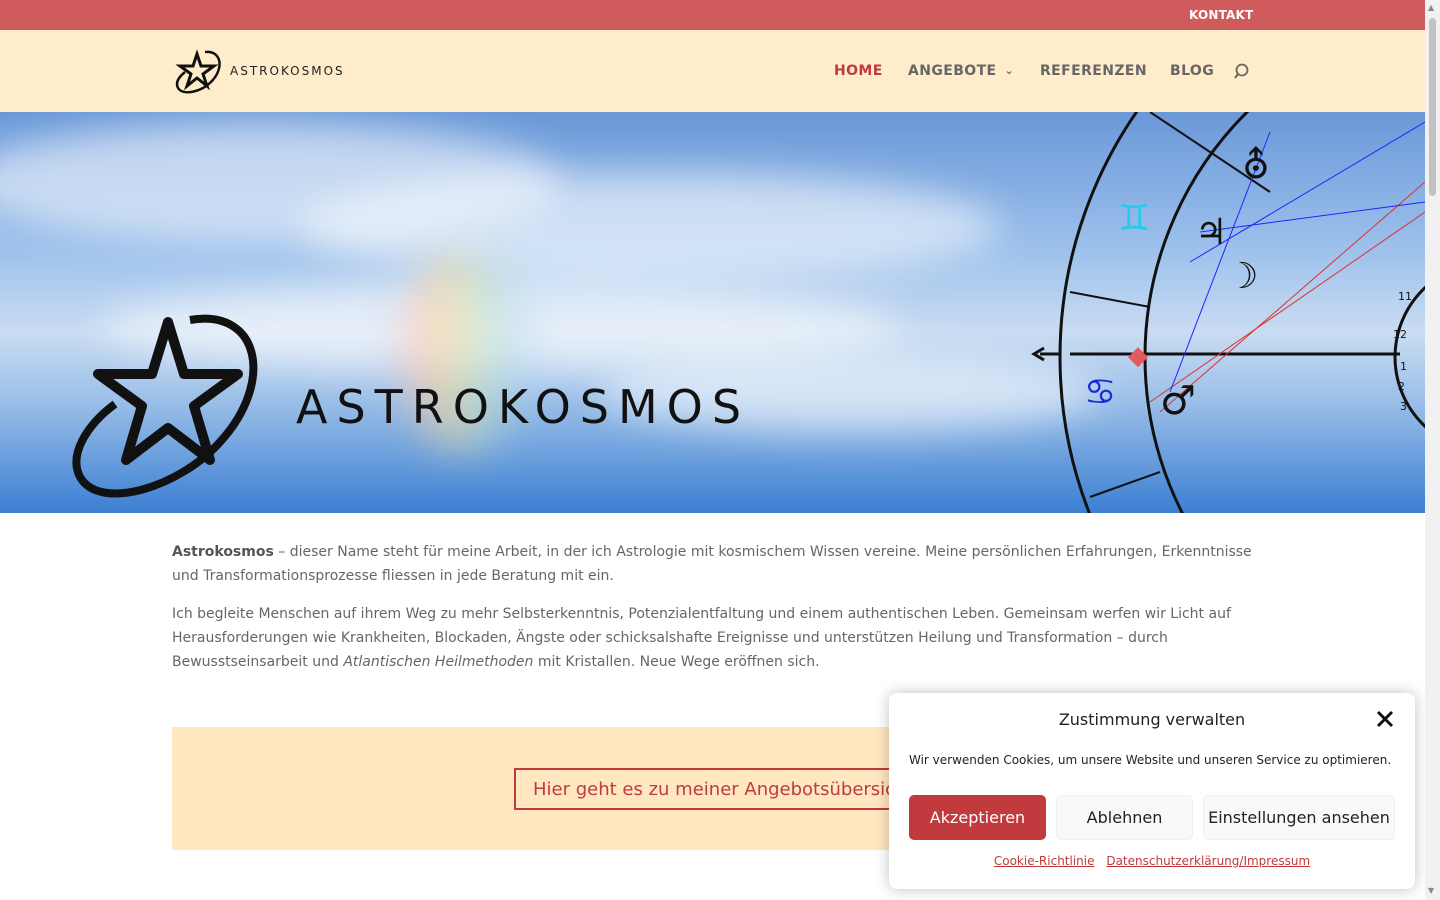  What do you see at coordinates (977, 817) in the screenshot?
I see `accept-cookies-button: Akzeptieren` at bounding box center [977, 817].